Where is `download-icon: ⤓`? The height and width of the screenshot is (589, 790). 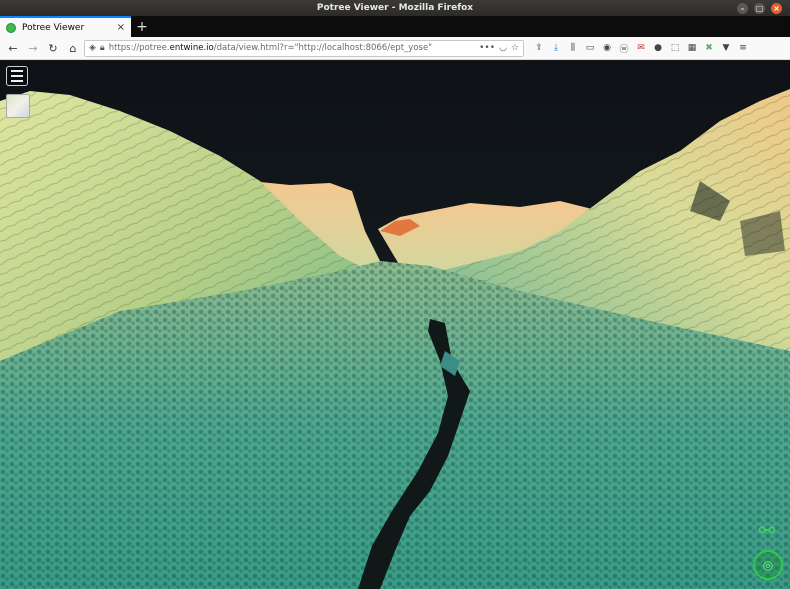
download-icon: ⤓ is located at coordinates (556, 48).